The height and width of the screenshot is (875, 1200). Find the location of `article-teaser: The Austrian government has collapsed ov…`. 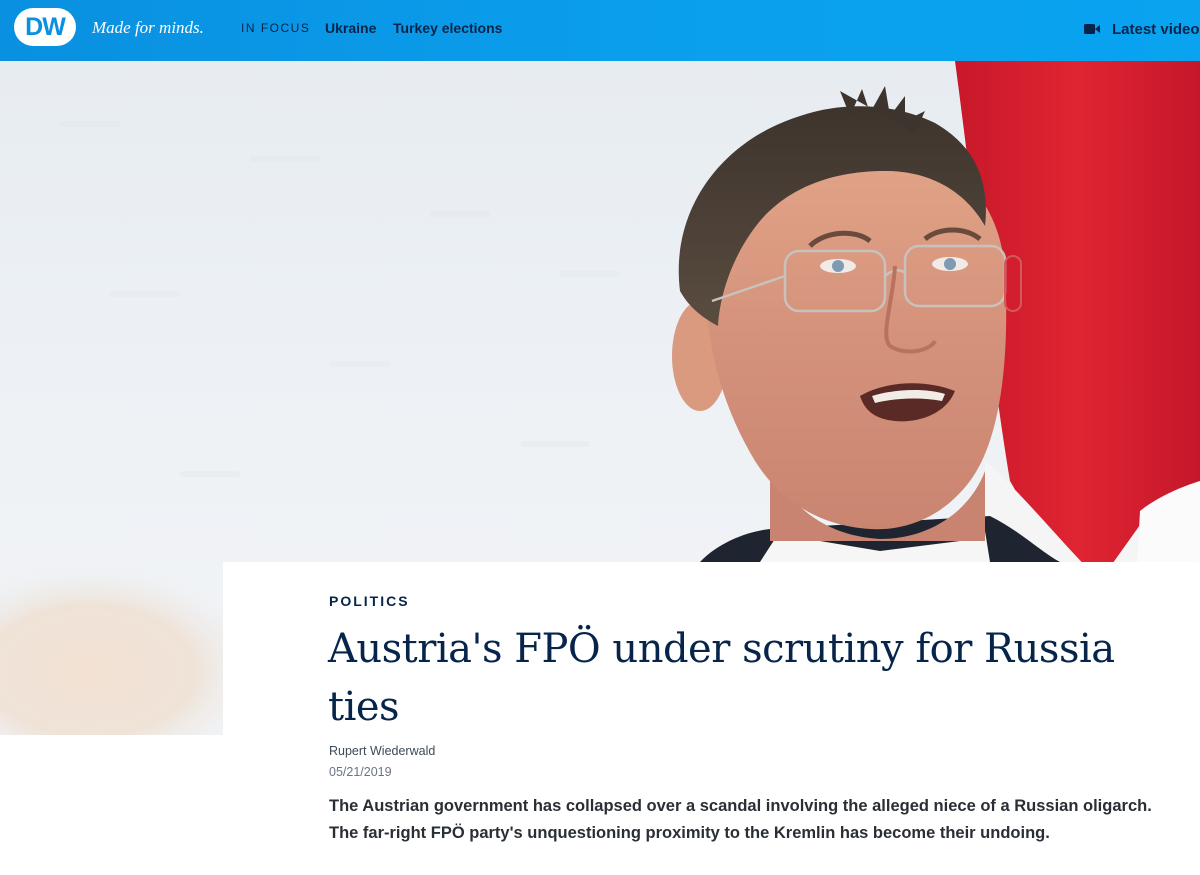

article-teaser: The Austrian government has collapsed ov… is located at coordinates (740, 819).